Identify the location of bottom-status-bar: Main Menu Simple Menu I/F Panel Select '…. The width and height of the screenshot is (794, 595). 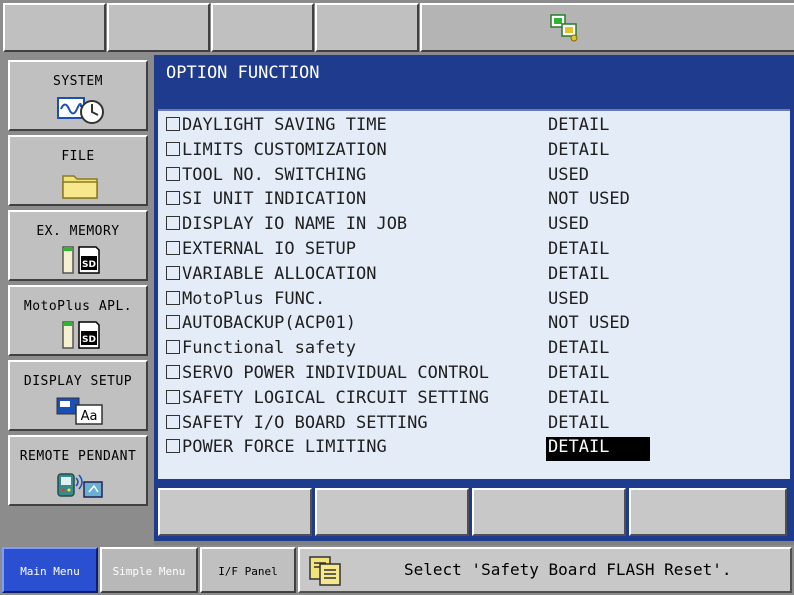
(397, 570).